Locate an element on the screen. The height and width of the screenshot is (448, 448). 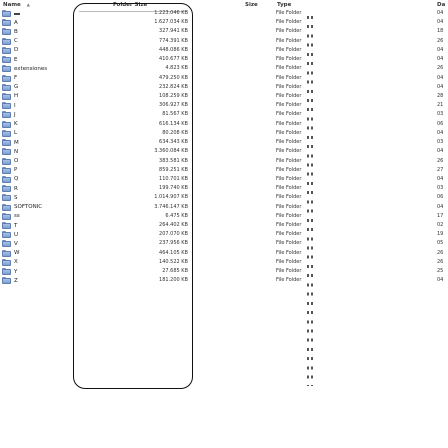
folder-row: P 859.251 KB File Folder 27 is located at coordinates (224, 170).